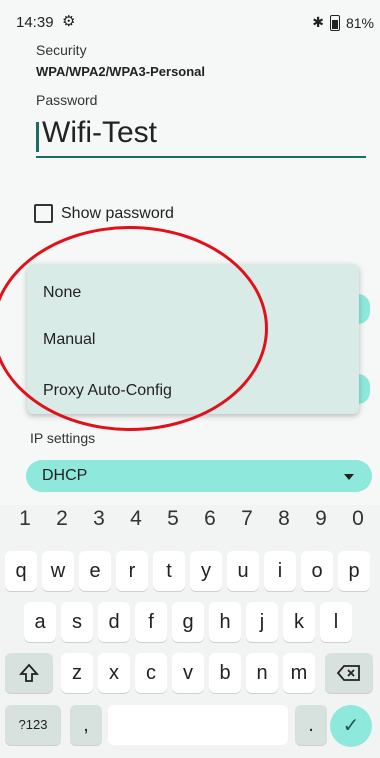  What do you see at coordinates (99, 132) in the screenshot?
I see `password-value: Wifi-Test` at bounding box center [99, 132].